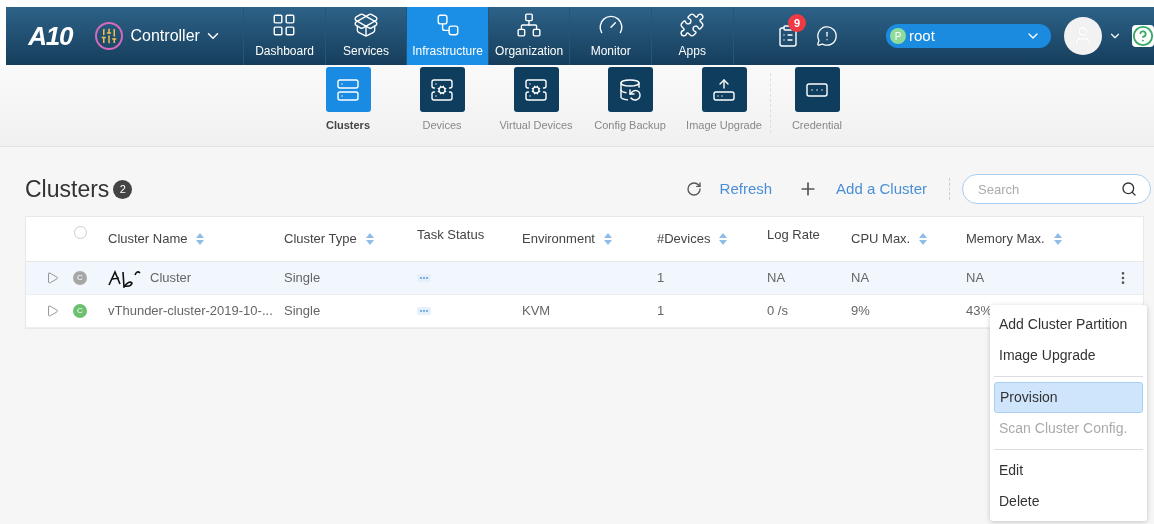 Image resolution: width=1154 pixels, height=524 pixels. What do you see at coordinates (329, 239) in the screenshot?
I see `column-header: Cluster Type` at bounding box center [329, 239].